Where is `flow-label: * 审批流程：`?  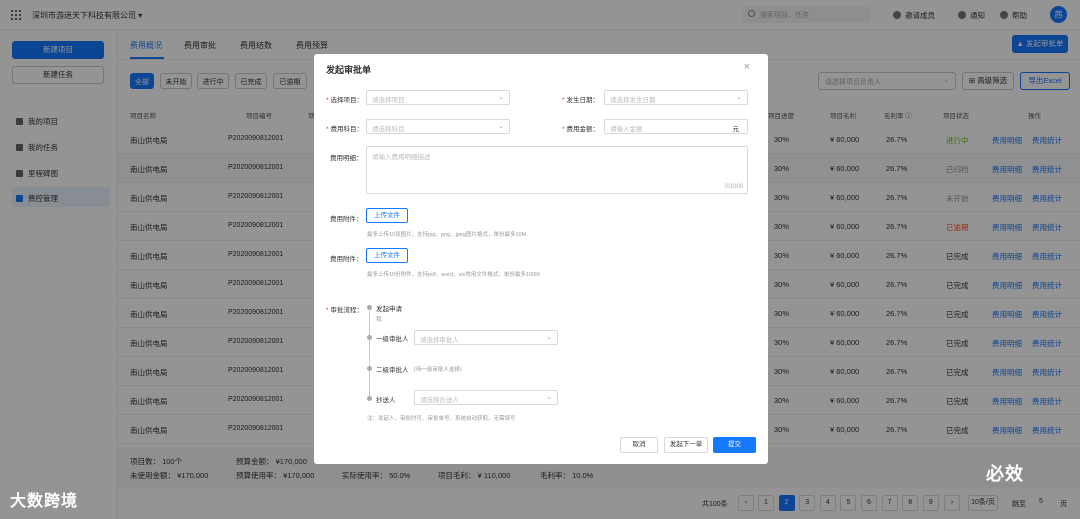 flow-label: * 审批流程： is located at coordinates (345, 310).